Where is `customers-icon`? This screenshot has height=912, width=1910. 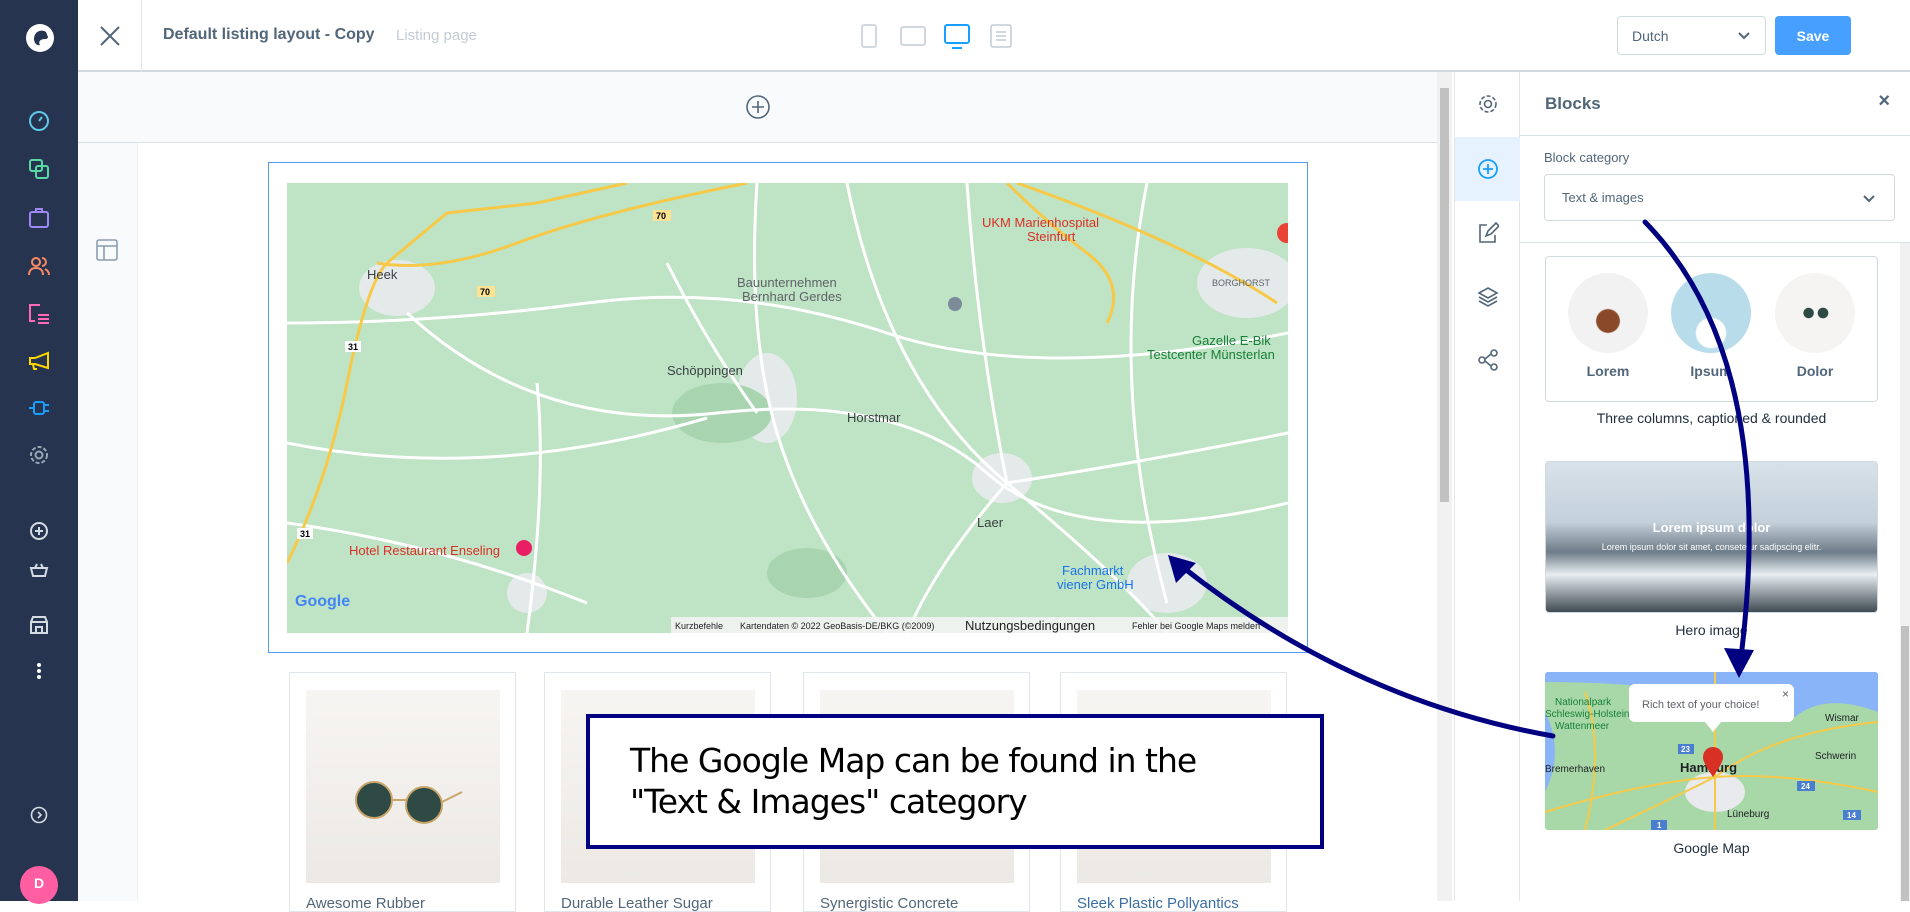
customers-icon is located at coordinates (39, 266).